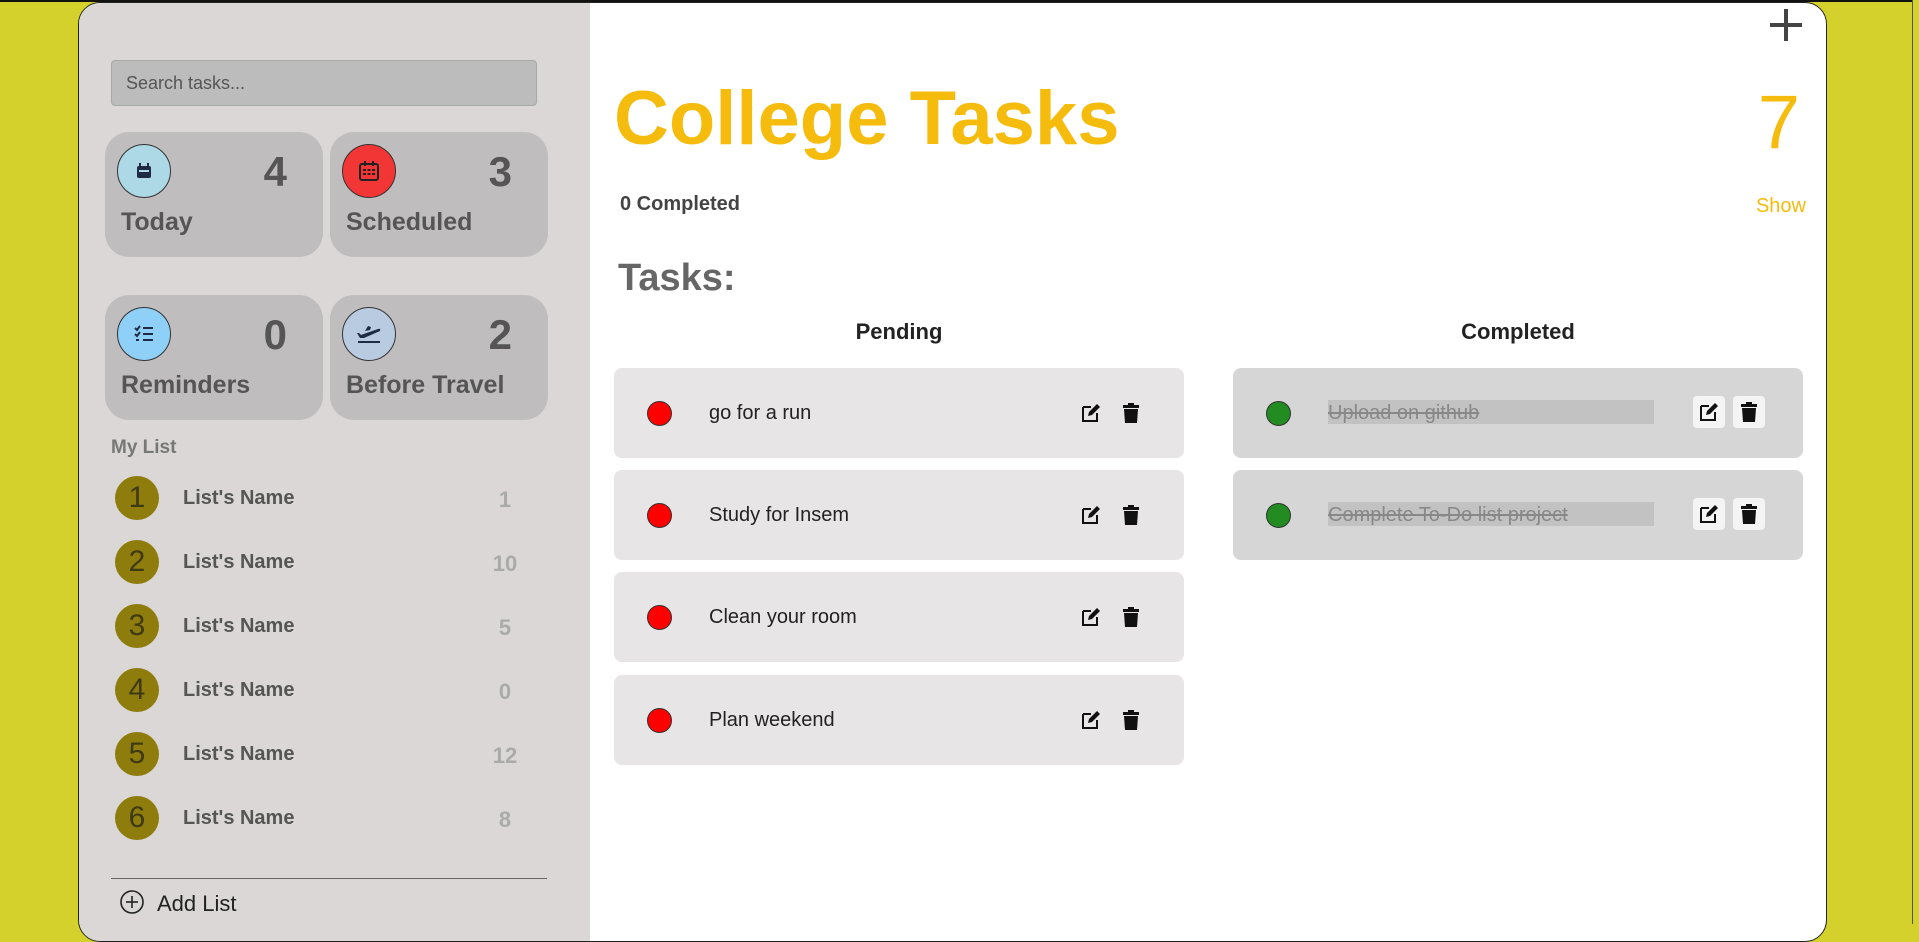  I want to click on divider, so click(329, 878).